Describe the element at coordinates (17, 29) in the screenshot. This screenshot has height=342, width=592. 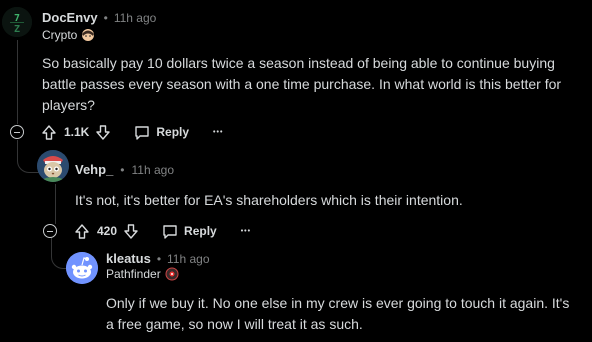
I see `svg-text: Z` at that location.